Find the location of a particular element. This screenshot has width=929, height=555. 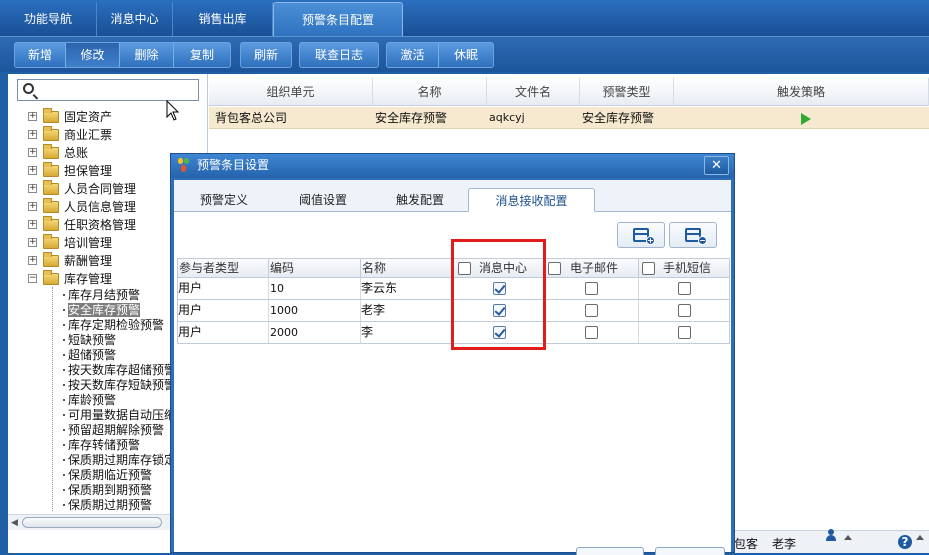

cell-participant-type: 用户 is located at coordinates (223, 288).